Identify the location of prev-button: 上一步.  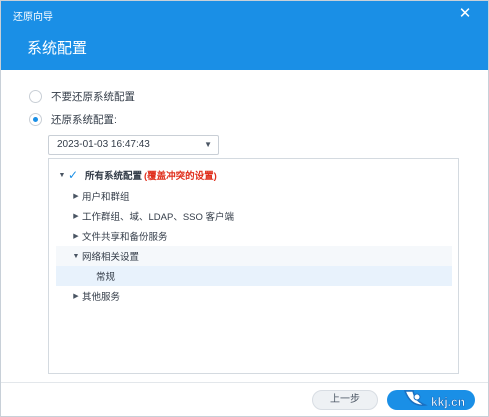
(345, 400).